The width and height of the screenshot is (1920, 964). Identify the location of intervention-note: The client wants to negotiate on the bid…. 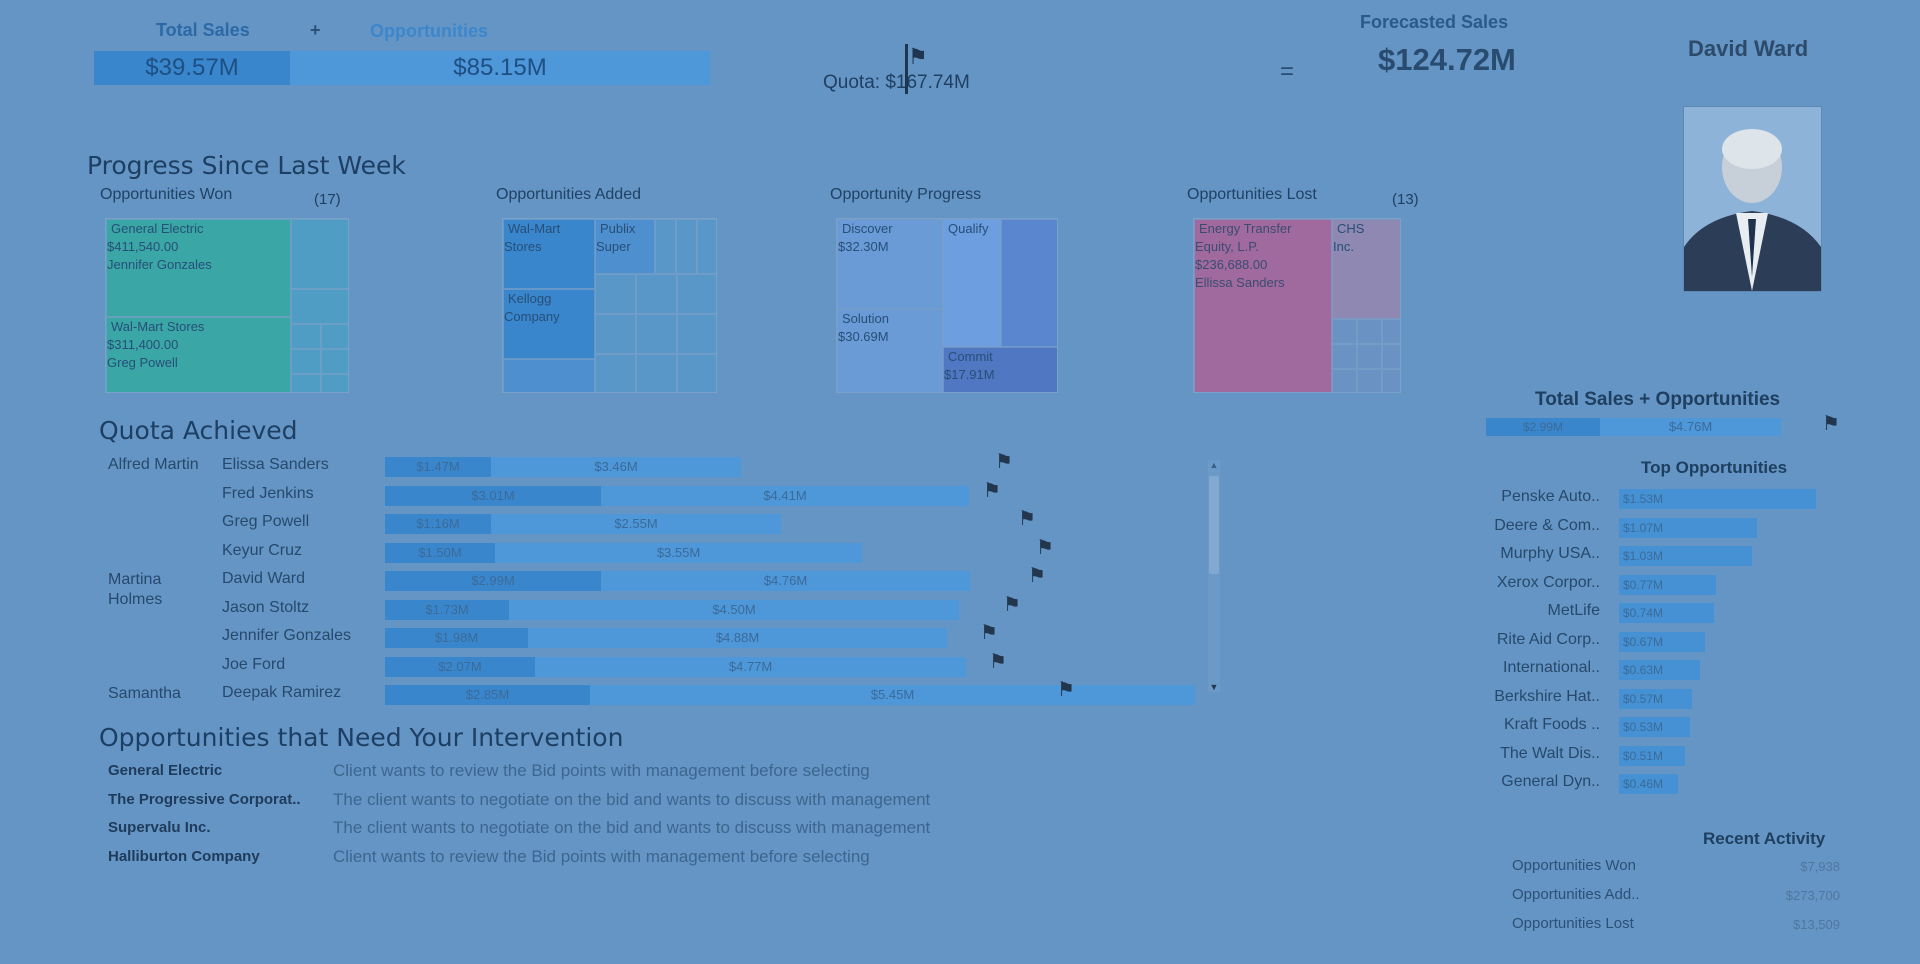
(632, 799).